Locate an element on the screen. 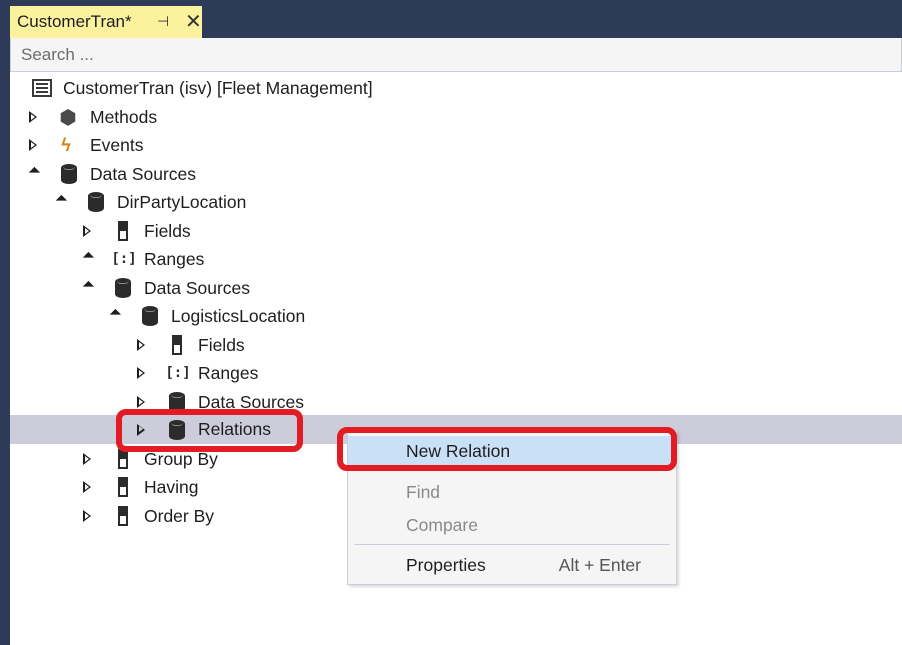  tree-node-label: Events is located at coordinates (117, 144).